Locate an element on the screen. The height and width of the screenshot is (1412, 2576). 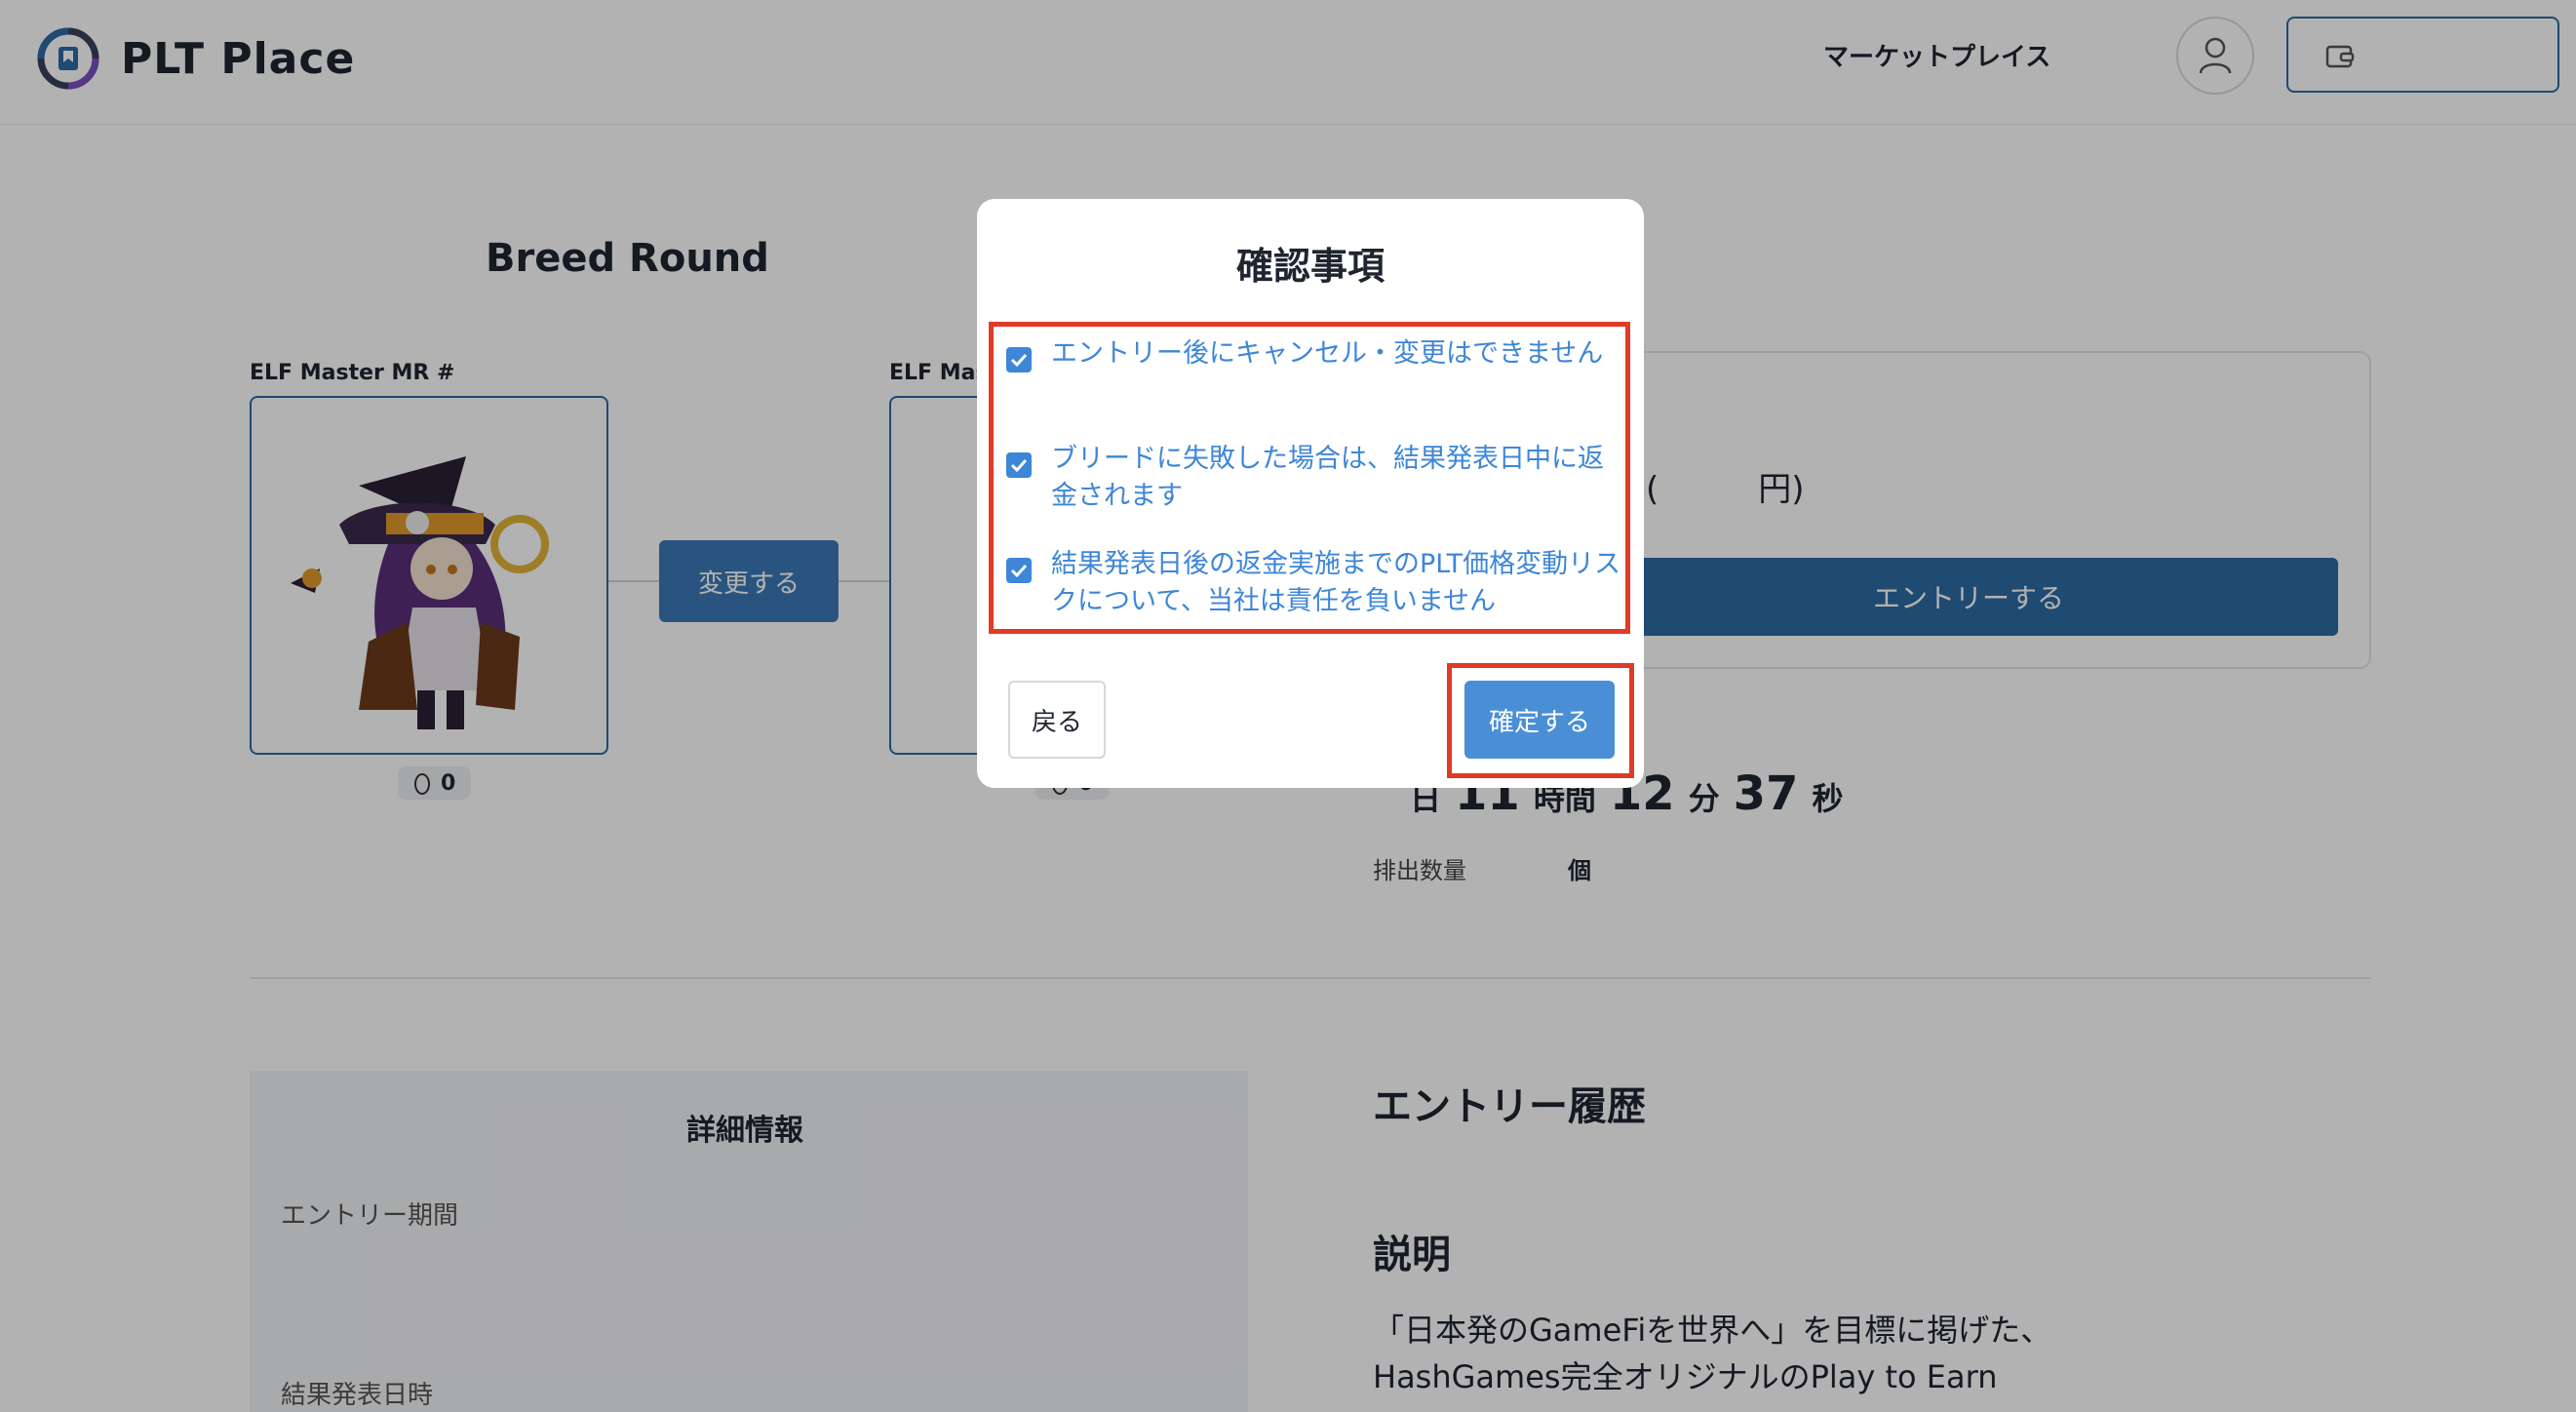
confirm-item-2-text: ブリードに失敗した場合は、結果発表日中に返金されます is located at coordinates (1327, 477).